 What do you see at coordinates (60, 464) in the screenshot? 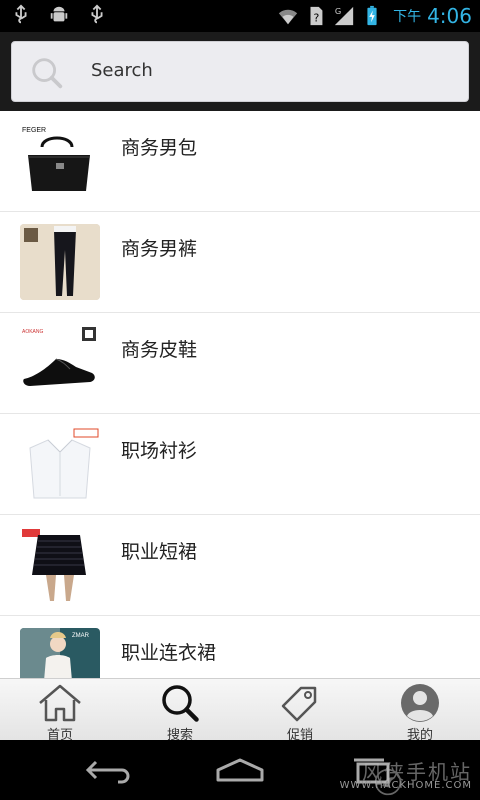
I see `office-shirt-thumbnail` at bounding box center [60, 464].